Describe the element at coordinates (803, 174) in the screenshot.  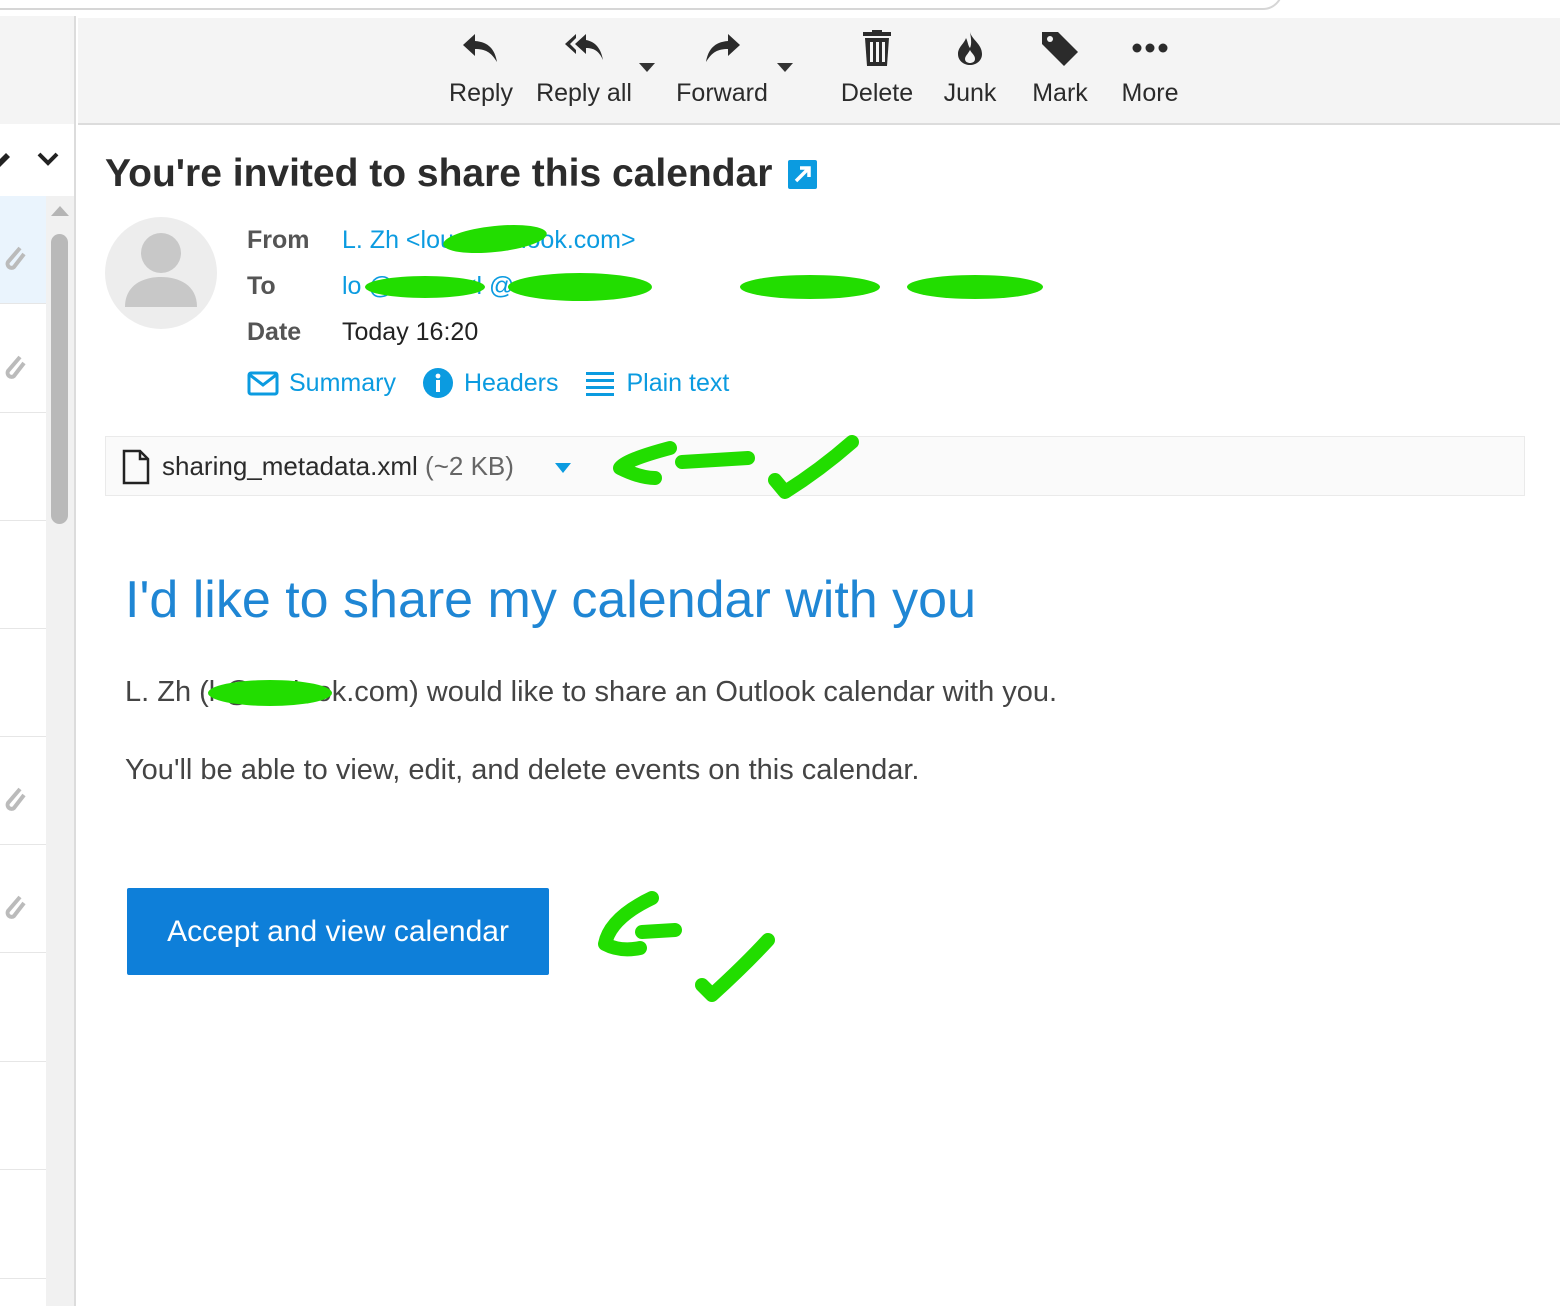
I see `open-external-icon` at that location.